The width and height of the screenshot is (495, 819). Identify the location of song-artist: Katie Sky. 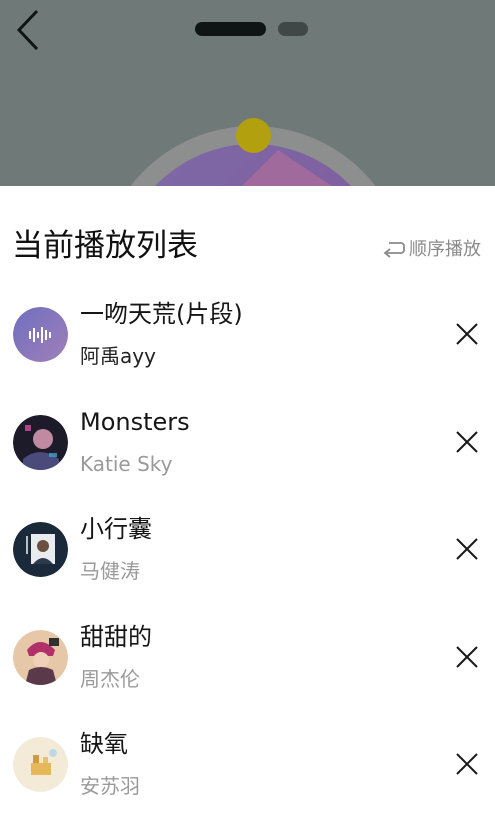
(126, 463).